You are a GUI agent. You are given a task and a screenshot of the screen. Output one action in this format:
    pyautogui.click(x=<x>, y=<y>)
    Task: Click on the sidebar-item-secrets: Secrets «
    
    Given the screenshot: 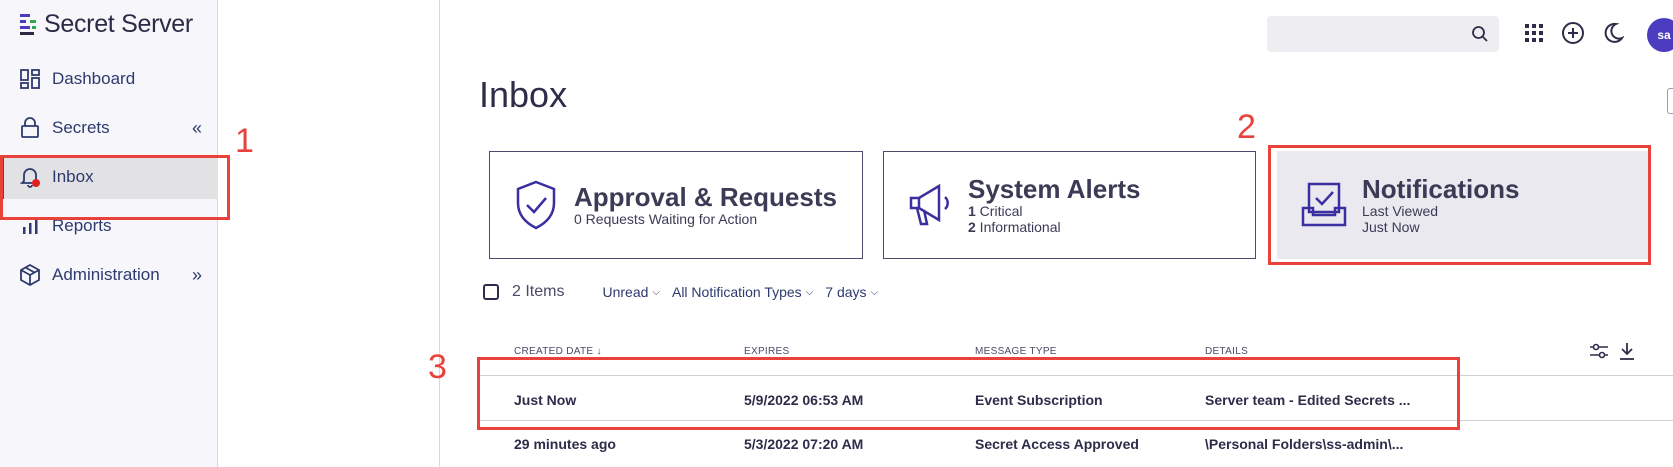 What is the action you would take?
    pyautogui.click(x=109, y=128)
    